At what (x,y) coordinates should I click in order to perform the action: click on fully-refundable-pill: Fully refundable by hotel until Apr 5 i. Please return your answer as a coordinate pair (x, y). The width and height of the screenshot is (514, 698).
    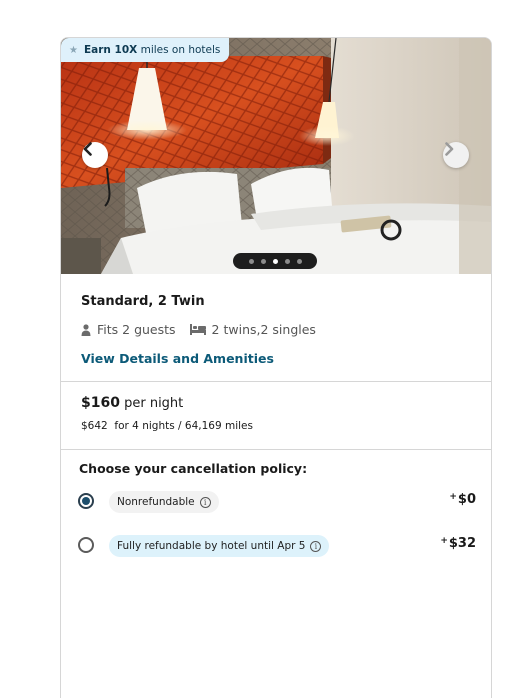
    Looking at the image, I should click on (219, 546).